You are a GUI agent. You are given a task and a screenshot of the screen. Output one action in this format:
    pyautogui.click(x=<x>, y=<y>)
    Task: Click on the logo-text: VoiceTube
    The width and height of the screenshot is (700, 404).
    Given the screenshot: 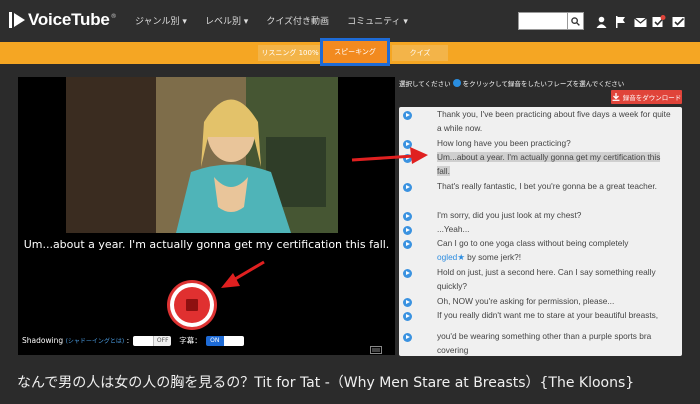 What is the action you would take?
    pyautogui.click(x=69, y=19)
    